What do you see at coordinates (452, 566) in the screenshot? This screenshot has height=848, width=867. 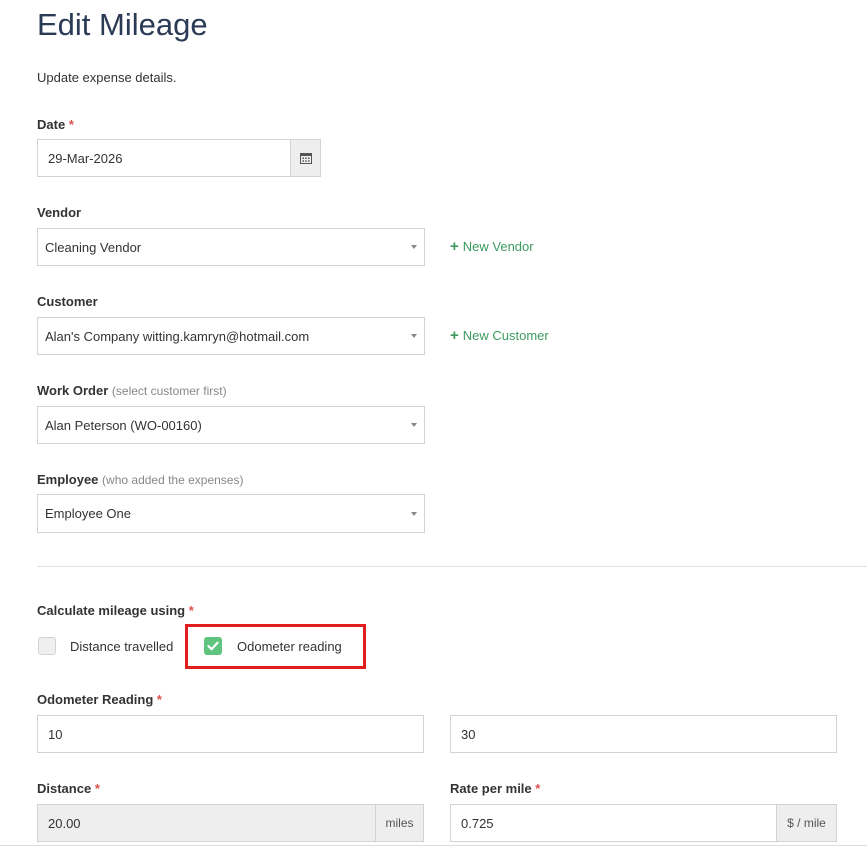 I see `section-divider` at bounding box center [452, 566].